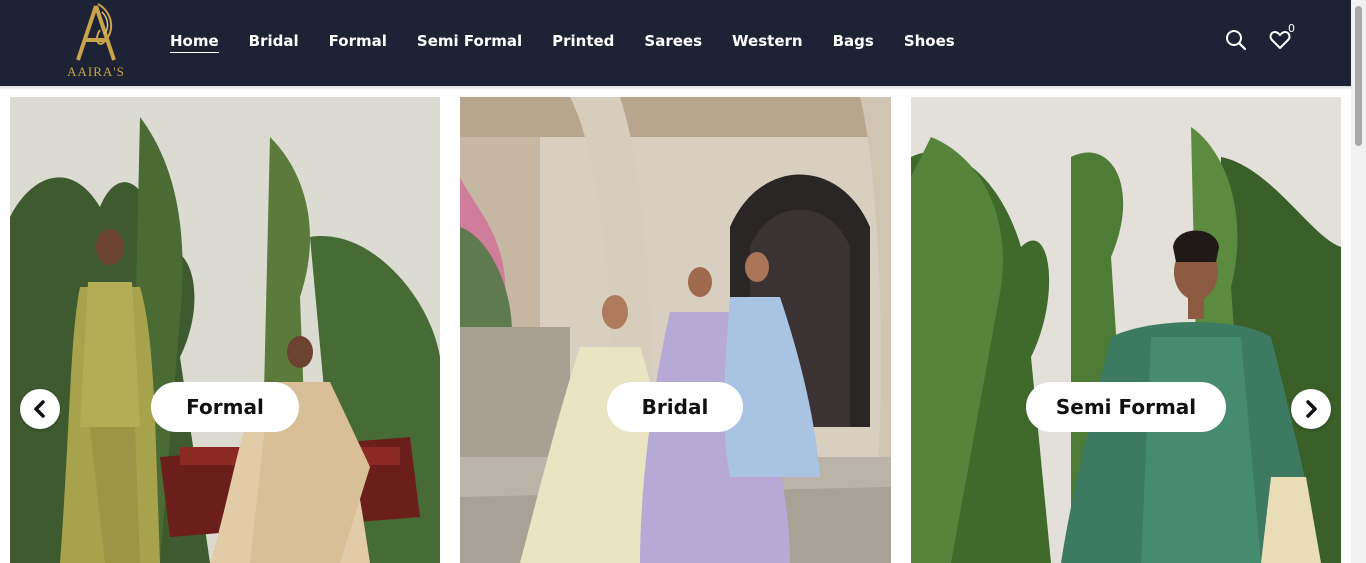 The image size is (1366, 563). Describe the element at coordinates (96, 71) in the screenshot. I see `brand-name: AAIRA'S` at that location.